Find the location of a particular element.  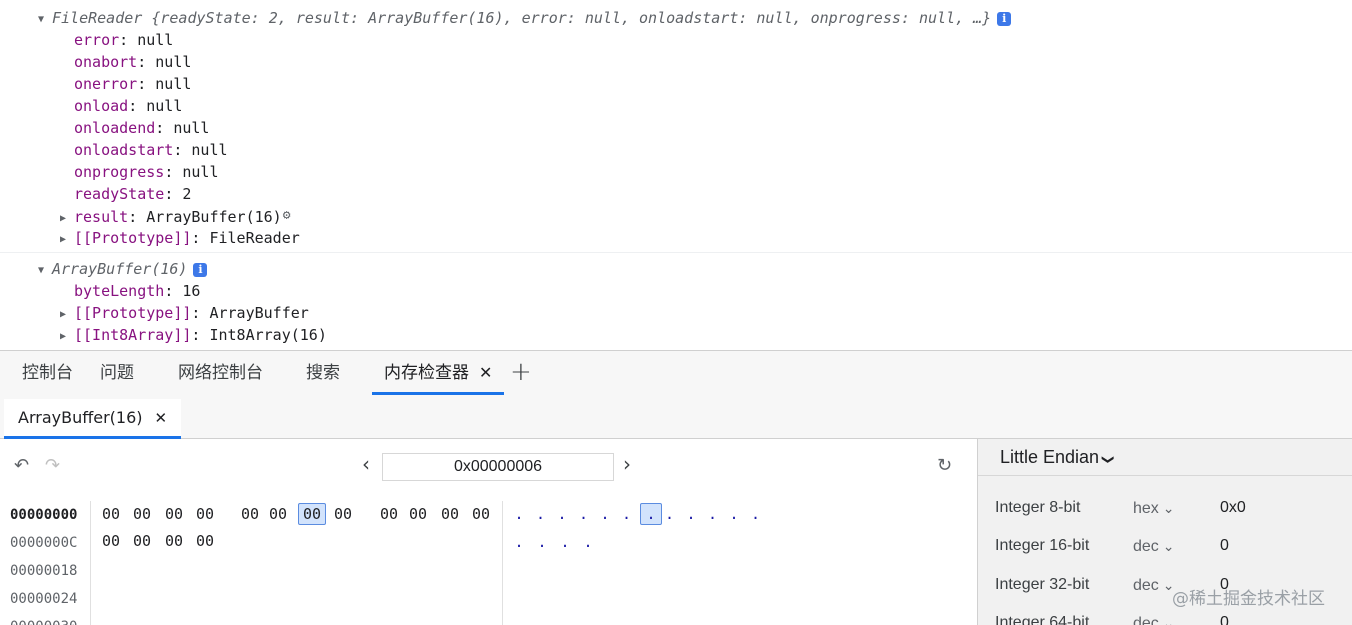

value-type-label: Integer 8-bit is located at coordinates (1038, 507).